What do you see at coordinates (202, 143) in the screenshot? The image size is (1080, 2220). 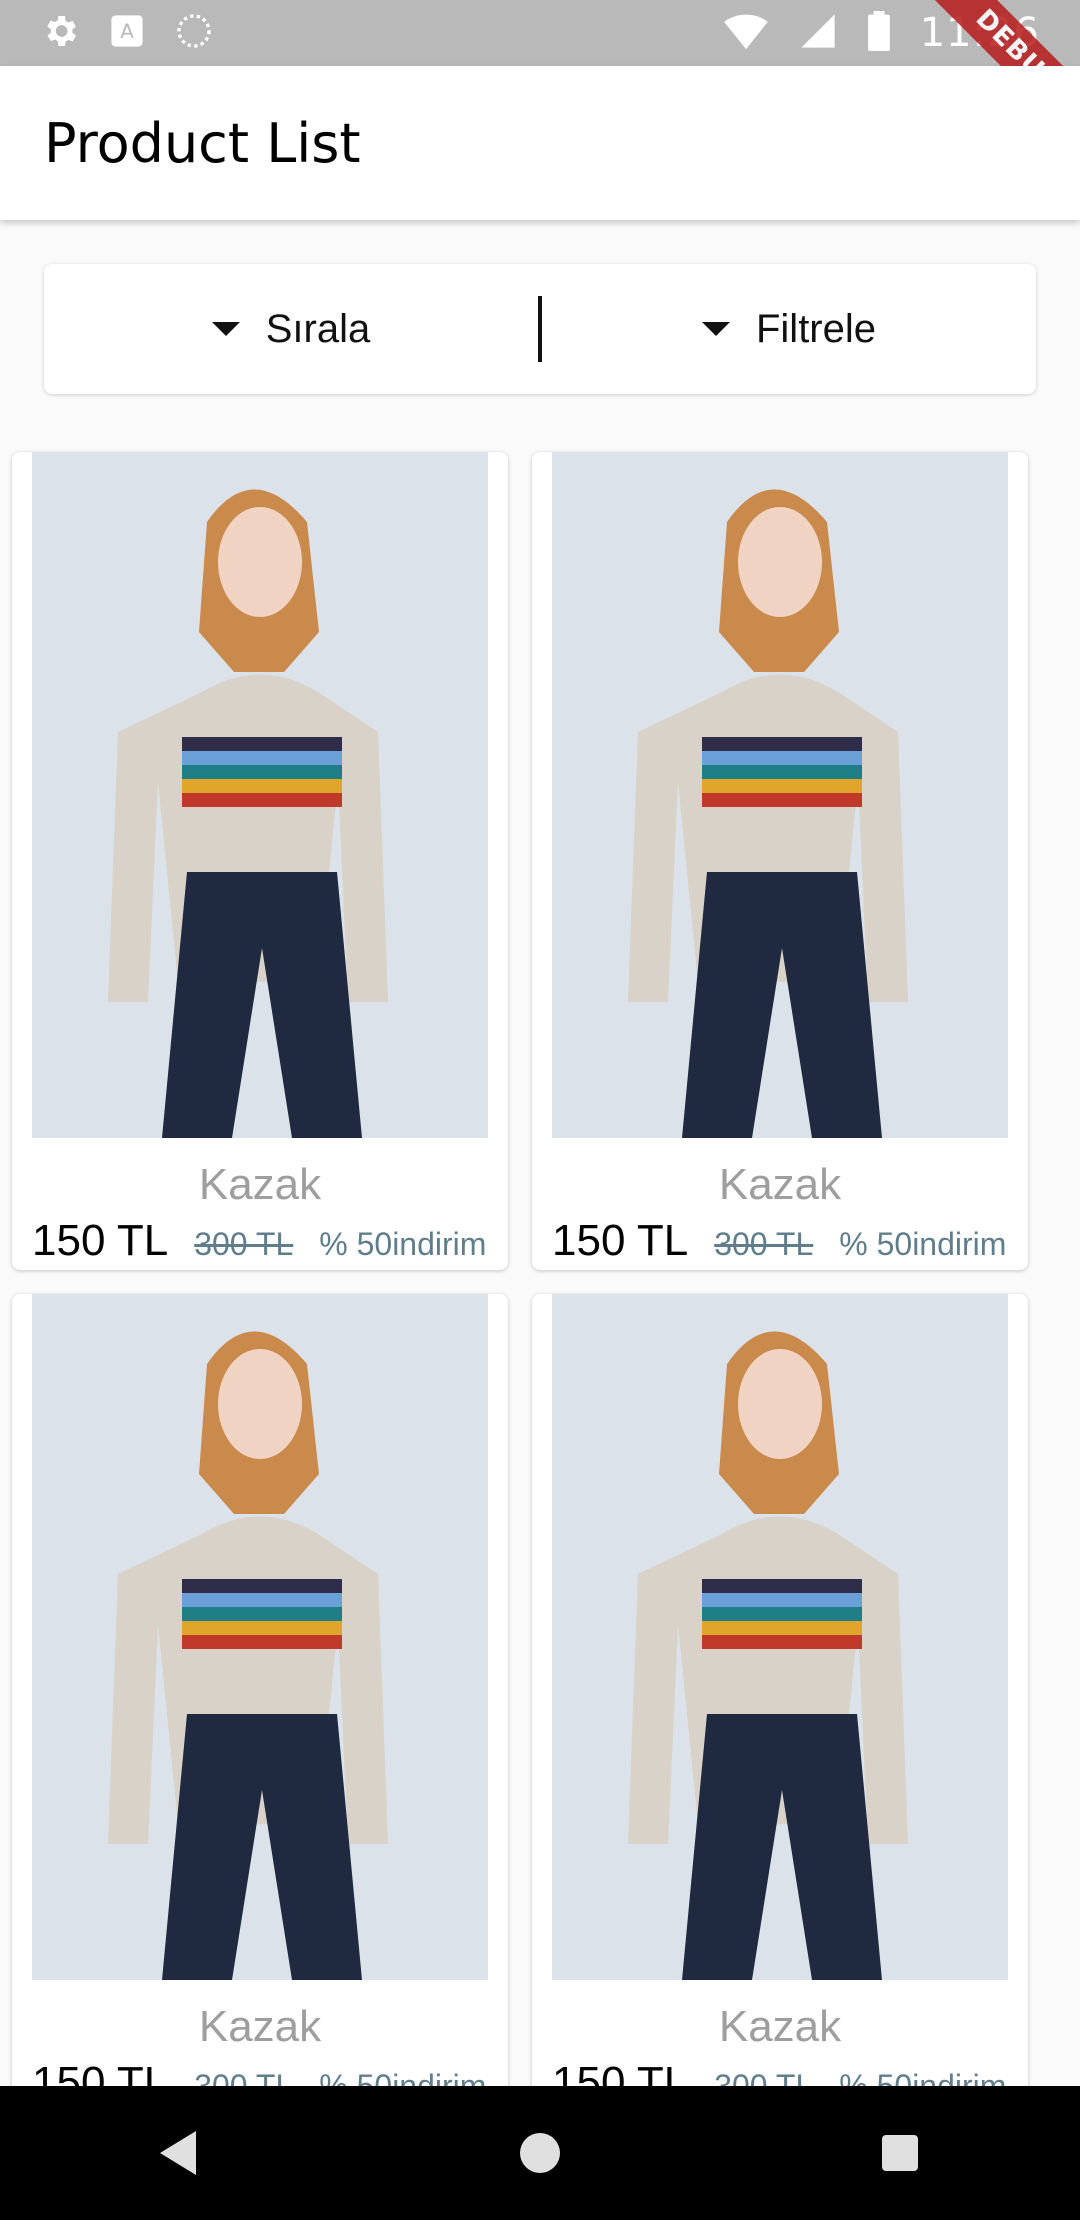 I see `page-title: Product List` at bounding box center [202, 143].